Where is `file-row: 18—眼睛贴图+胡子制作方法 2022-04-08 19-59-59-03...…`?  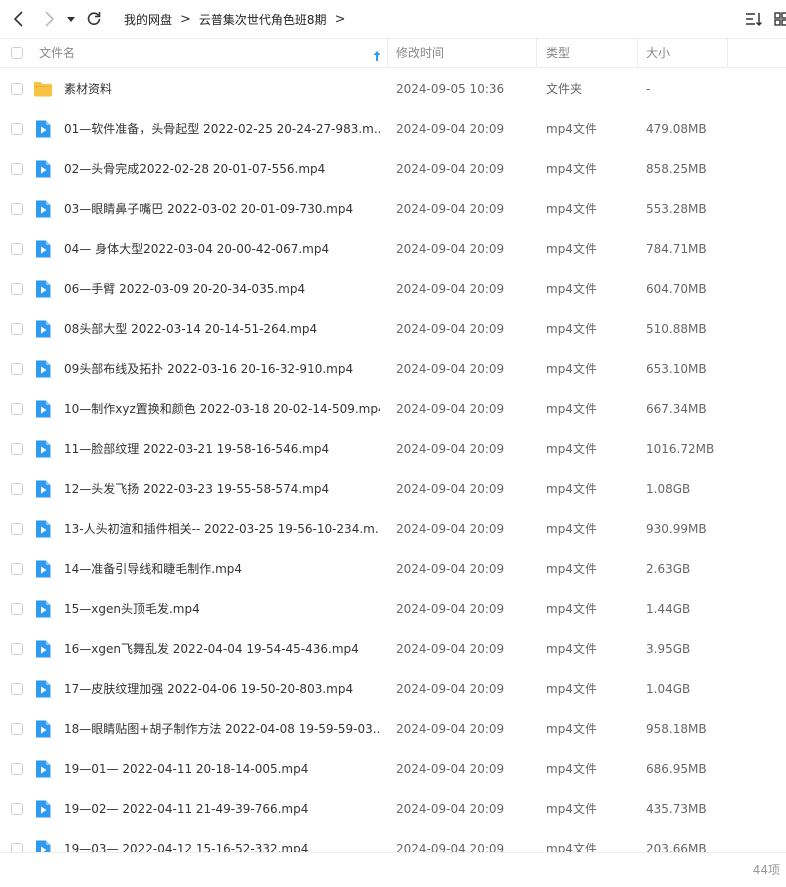 file-row: 18—眼睛贴图+胡子制作方法 2022-04-08 19-59-59-03...… is located at coordinates (393, 729).